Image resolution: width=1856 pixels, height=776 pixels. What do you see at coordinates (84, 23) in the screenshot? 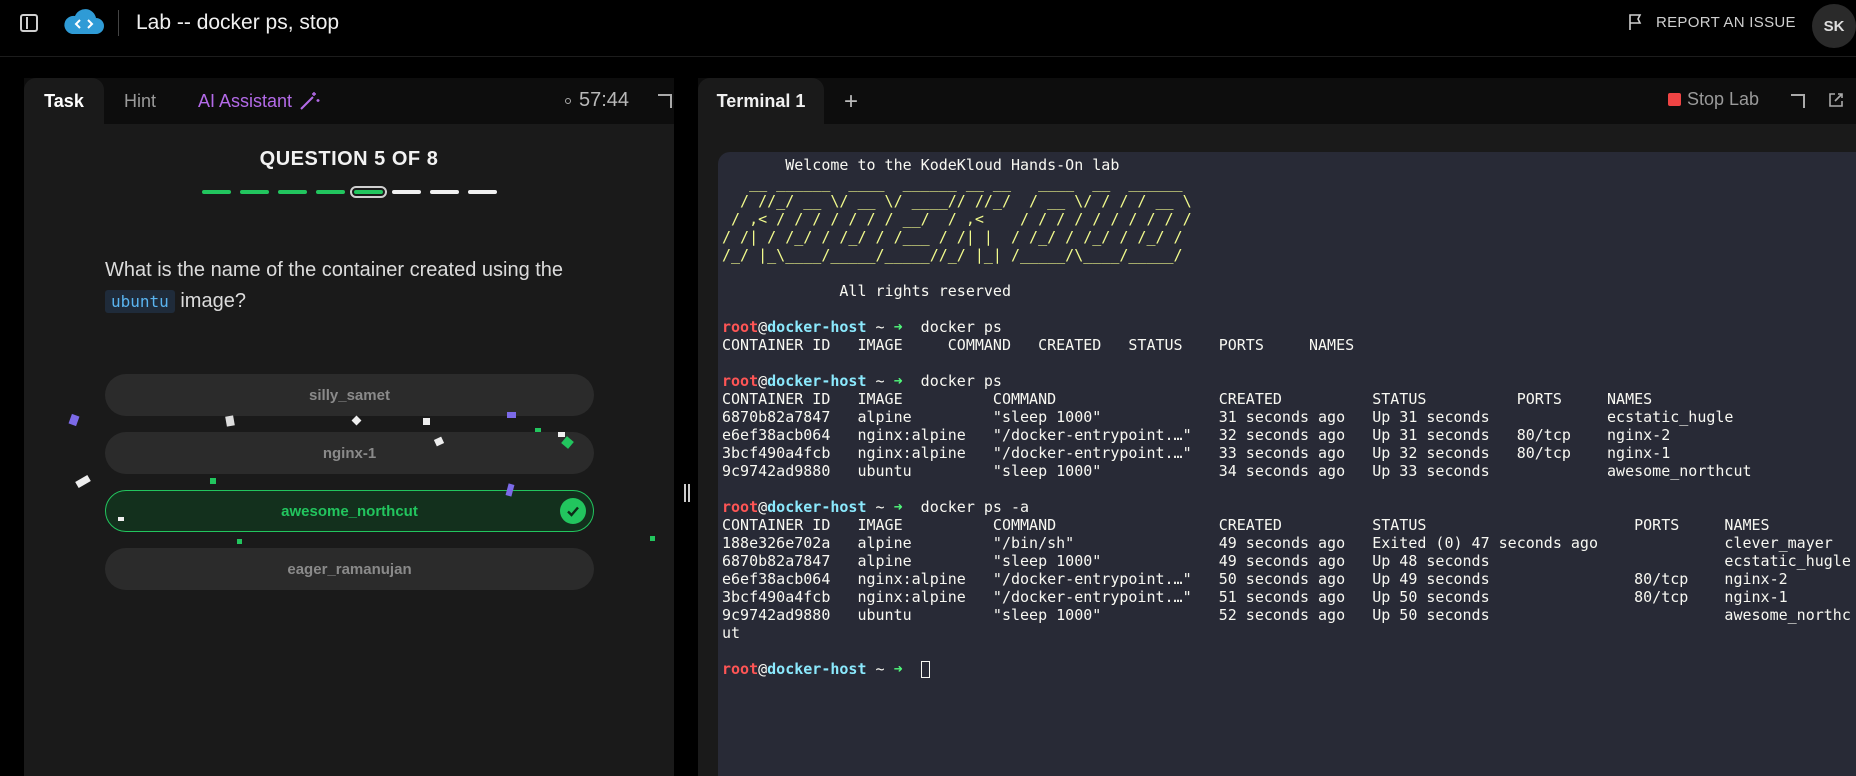
I see `kodekloud-logo` at bounding box center [84, 23].